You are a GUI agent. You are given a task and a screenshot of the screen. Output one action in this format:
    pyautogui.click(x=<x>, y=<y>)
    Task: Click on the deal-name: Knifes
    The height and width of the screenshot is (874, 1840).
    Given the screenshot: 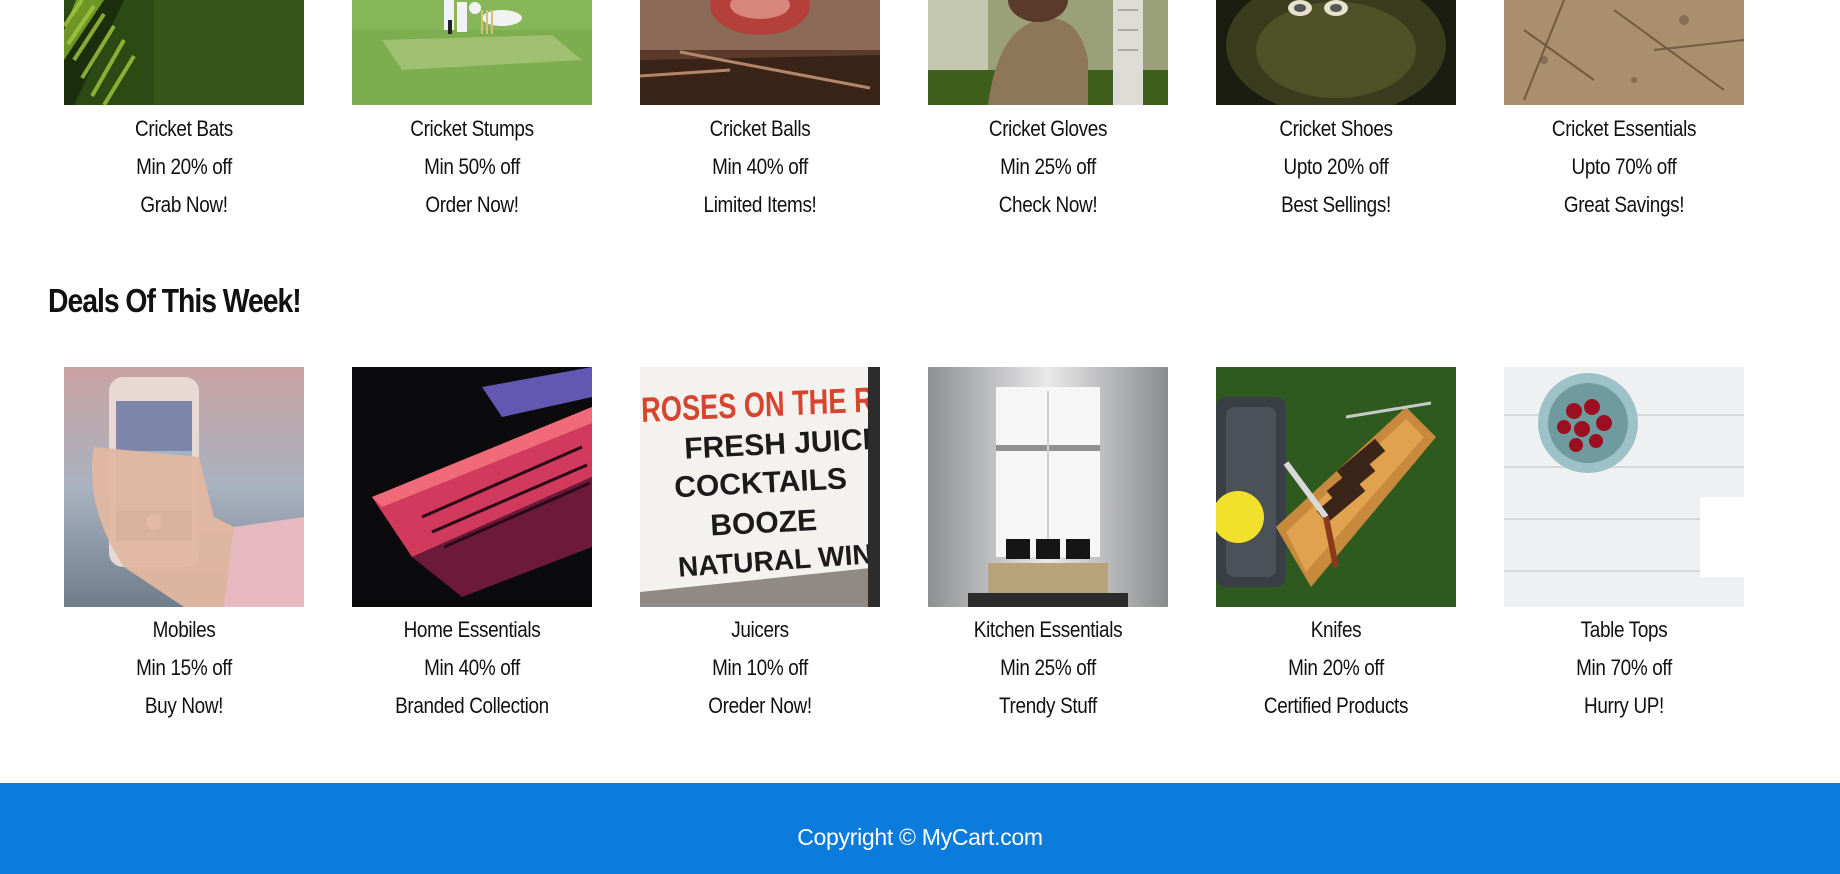 What is the action you would take?
    pyautogui.click(x=1336, y=629)
    